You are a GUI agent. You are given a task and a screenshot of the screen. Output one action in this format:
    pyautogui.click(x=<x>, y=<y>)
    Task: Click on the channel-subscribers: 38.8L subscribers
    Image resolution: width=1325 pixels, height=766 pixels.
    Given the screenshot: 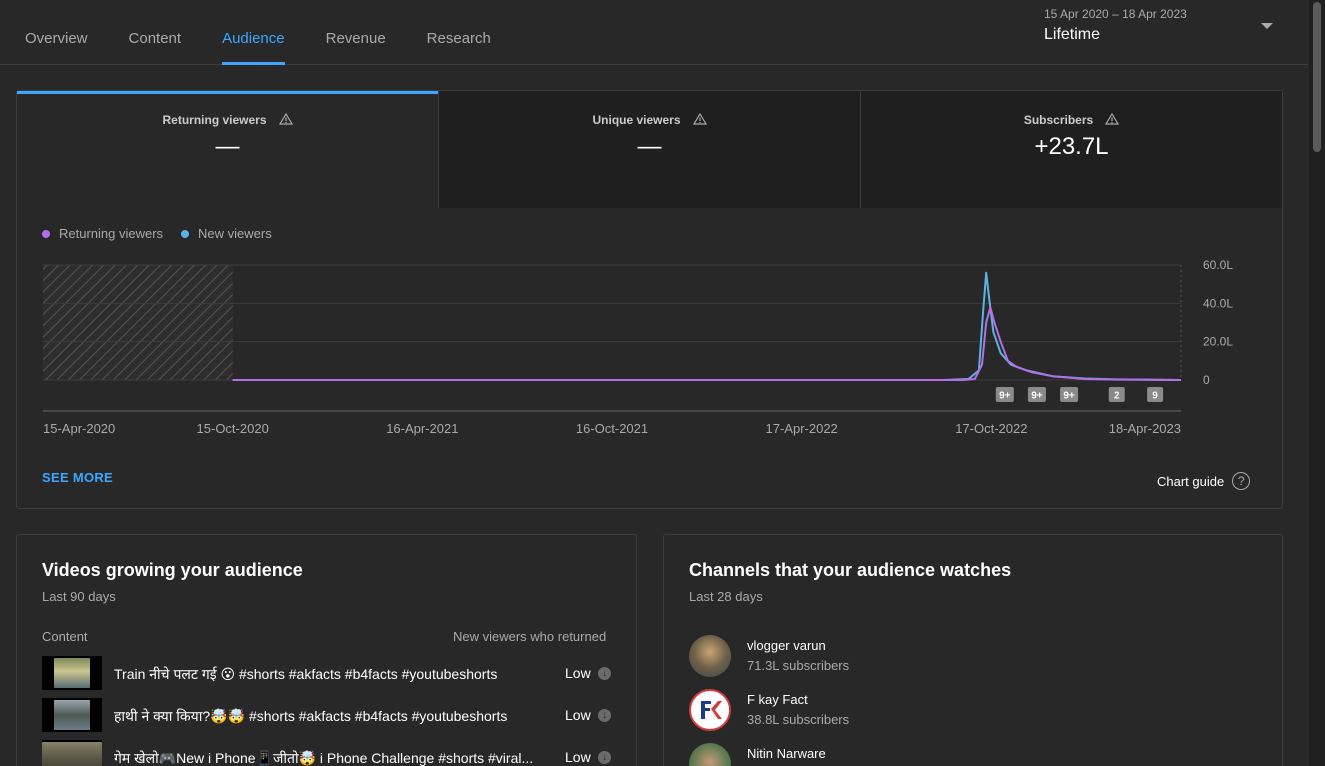 What is the action you would take?
    pyautogui.click(x=798, y=719)
    